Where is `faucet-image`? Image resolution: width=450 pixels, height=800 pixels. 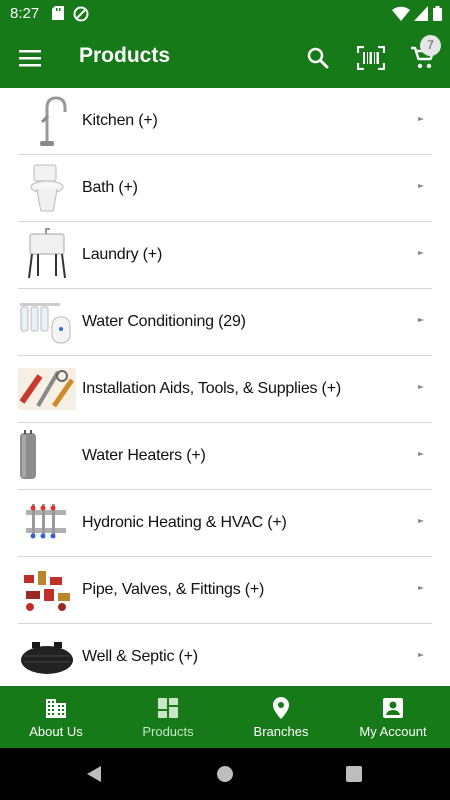 faucet-image is located at coordinates (53, 121).